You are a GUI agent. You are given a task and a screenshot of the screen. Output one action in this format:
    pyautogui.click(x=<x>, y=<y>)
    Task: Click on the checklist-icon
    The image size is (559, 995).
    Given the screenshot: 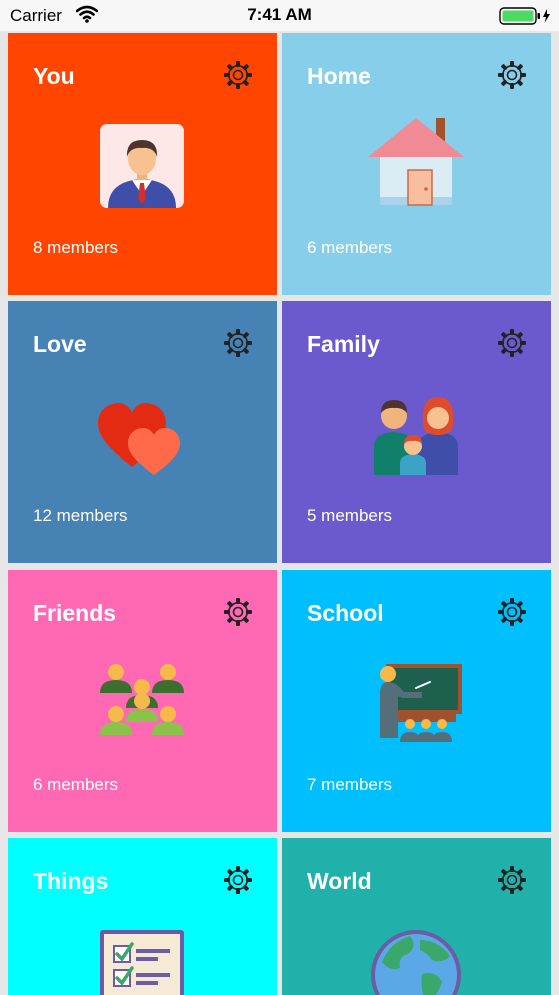 What is the action you would take?
    pyautogui.click(x=142, y=962)
    